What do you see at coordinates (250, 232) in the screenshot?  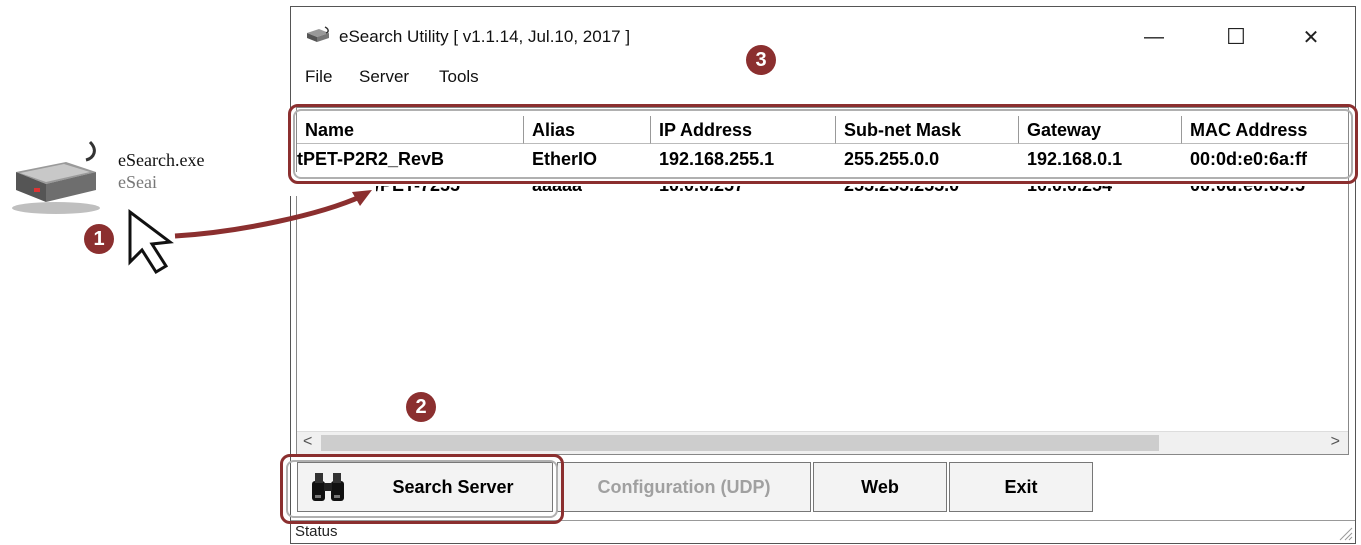 I see `annotation-arrow` at bounding box center [250, 232].